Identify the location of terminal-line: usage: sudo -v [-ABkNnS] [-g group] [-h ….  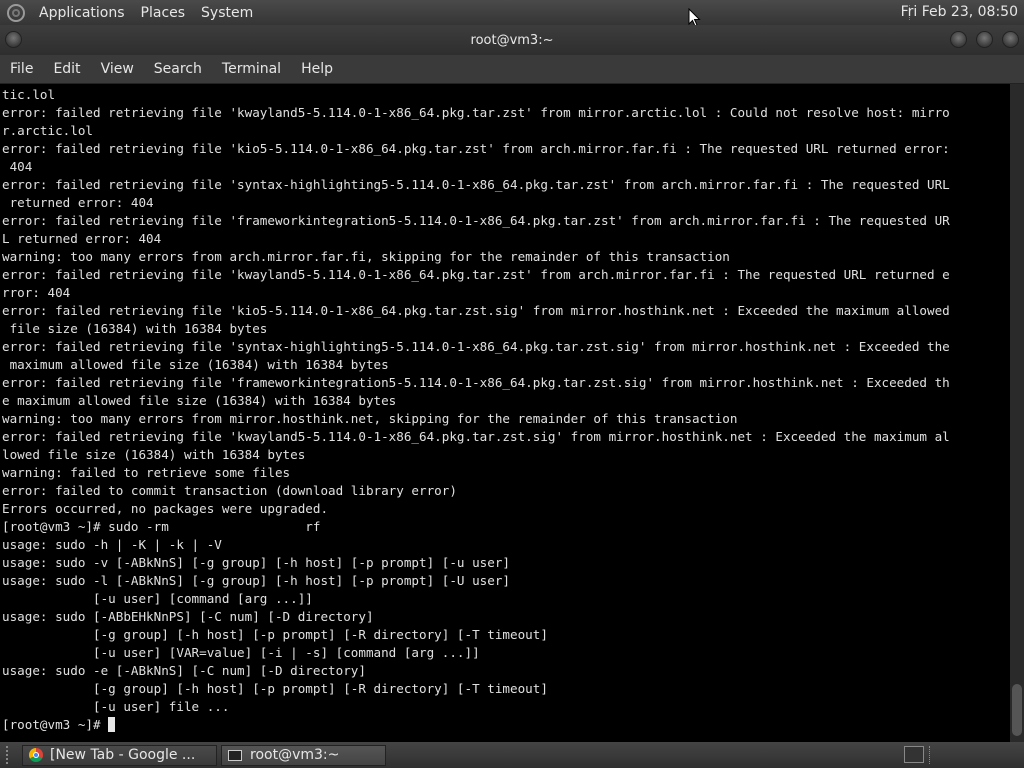
(256, 562).